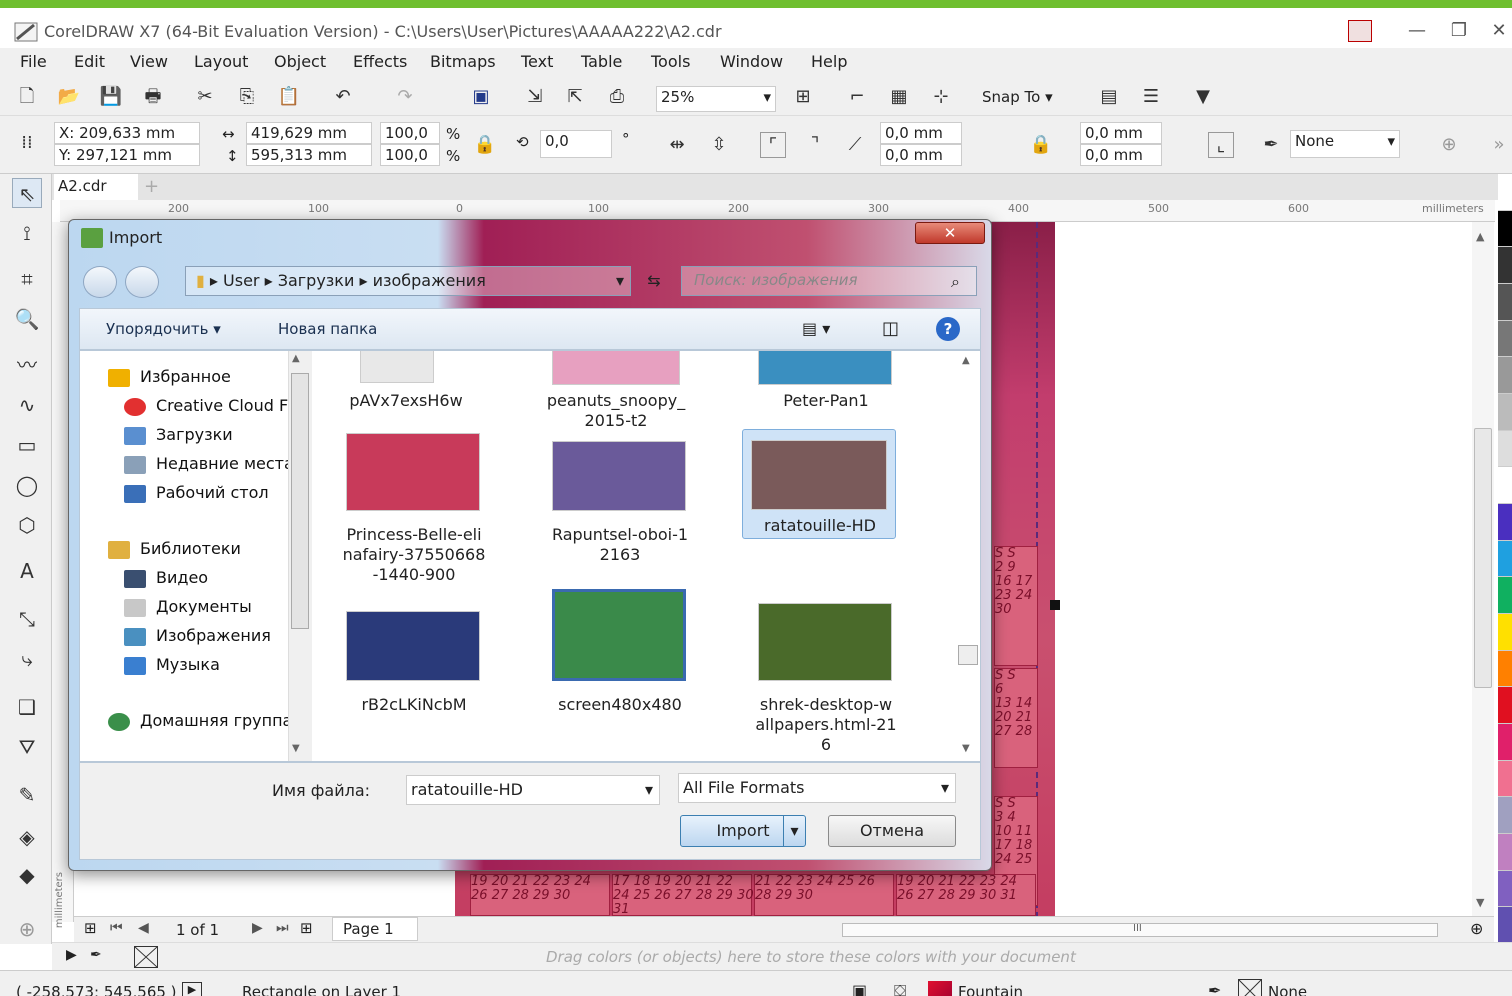 This screenshot has width=1512, height=996. Describe the element at coordinates (414, 705) in the screenshot. I see `file-name: rB2cLKiNcbM` at that location.